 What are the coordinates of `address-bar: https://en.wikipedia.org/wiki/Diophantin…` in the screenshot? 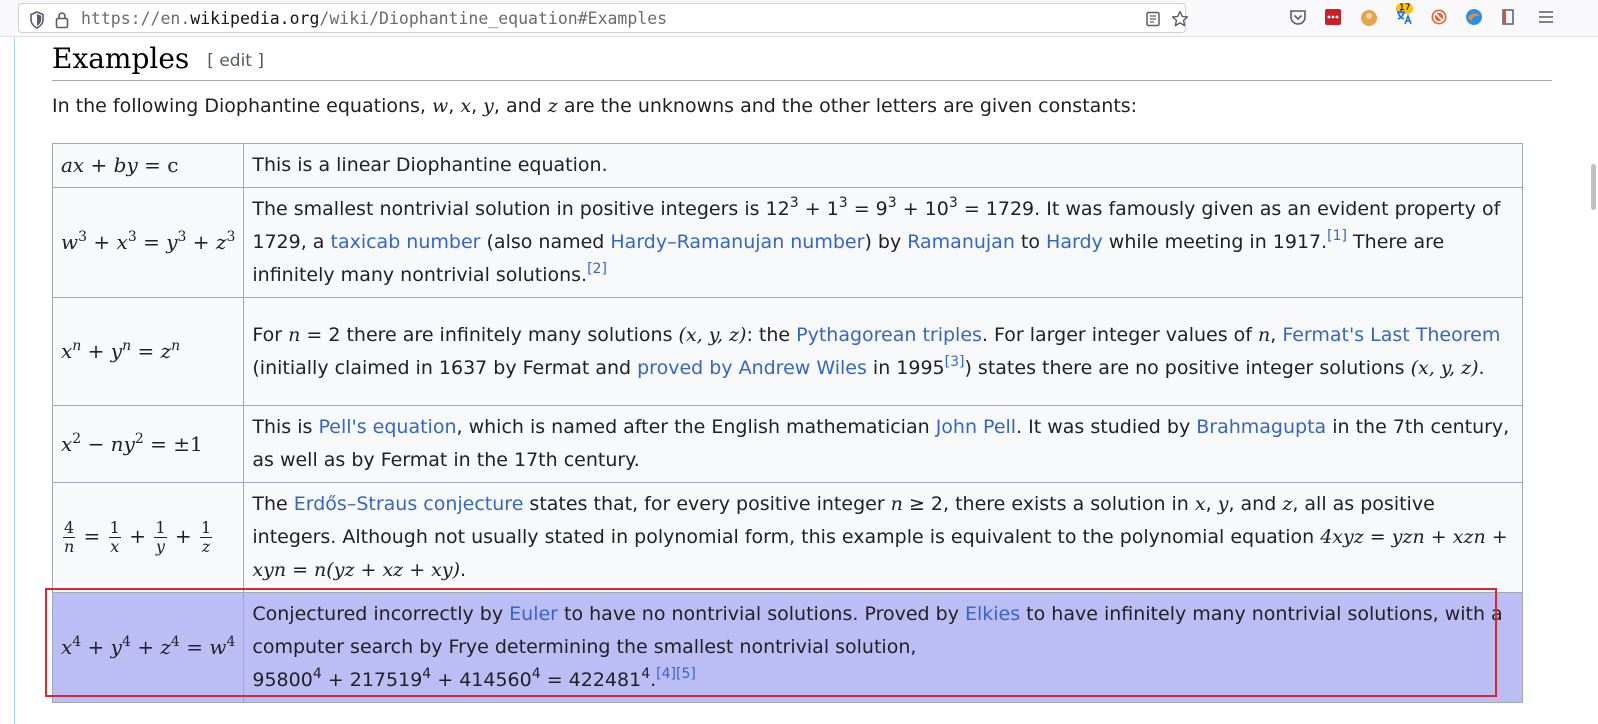 It's located at (603, 18).